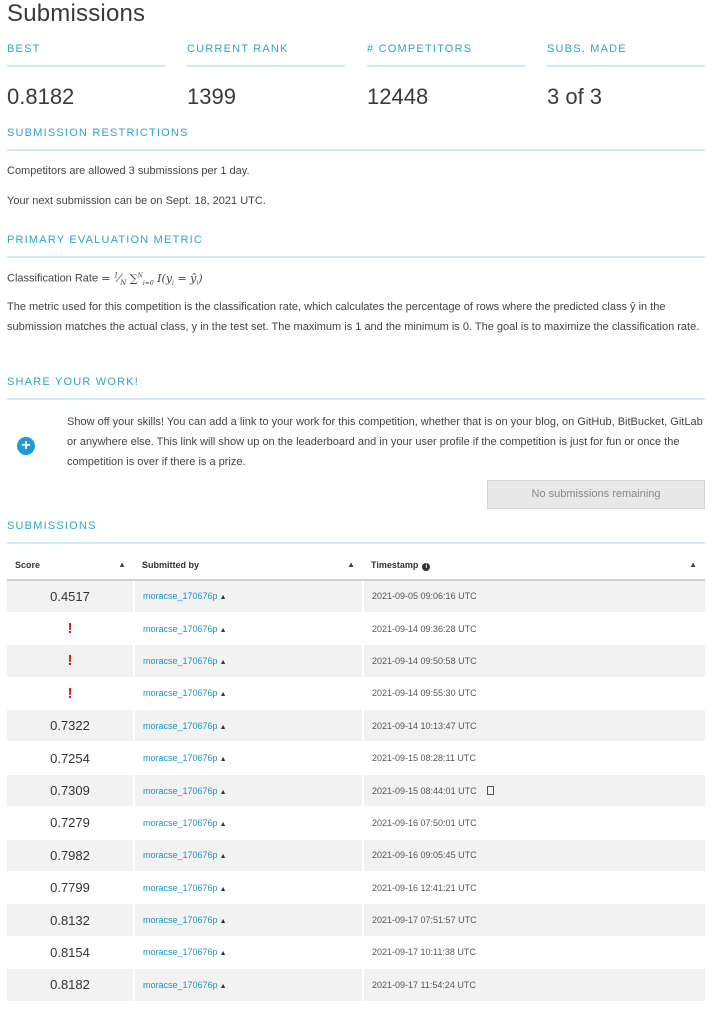  Describe the element at coordinates (98, 133) in the screenshot. I see `restrictions-heading: SUBMISSION RESTRICTIONS` at that location.